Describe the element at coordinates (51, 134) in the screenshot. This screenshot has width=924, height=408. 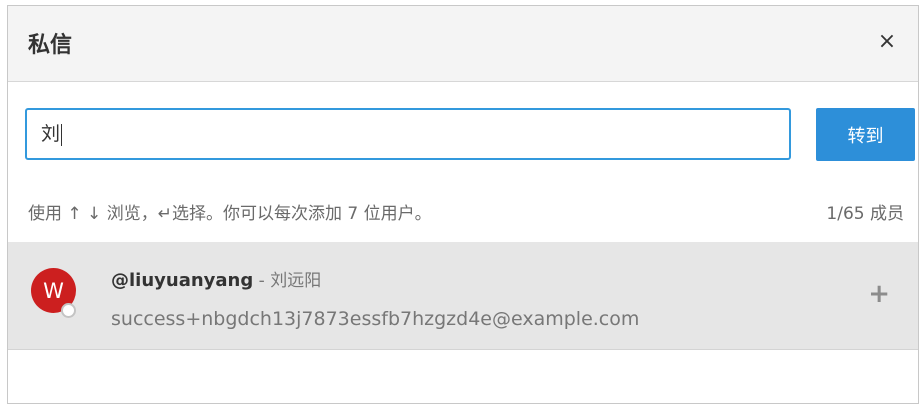
I see `search-input-value: 刘` at that location.